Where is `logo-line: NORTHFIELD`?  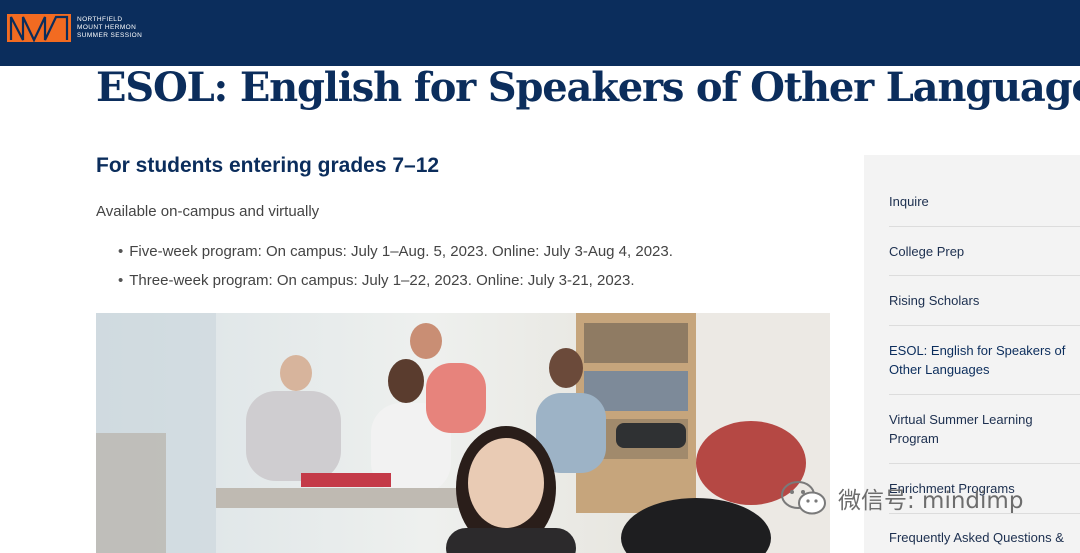
logo-line: NORTHFIELD is located at coordinates (100, 19).